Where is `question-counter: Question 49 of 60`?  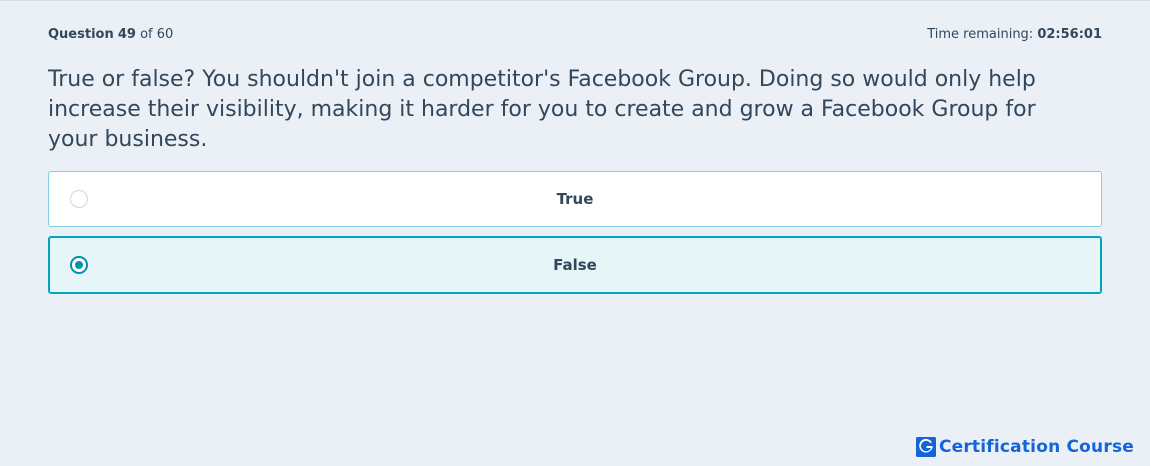
question-counter: Question 49 of 60 is located at coordinates (110, 34).